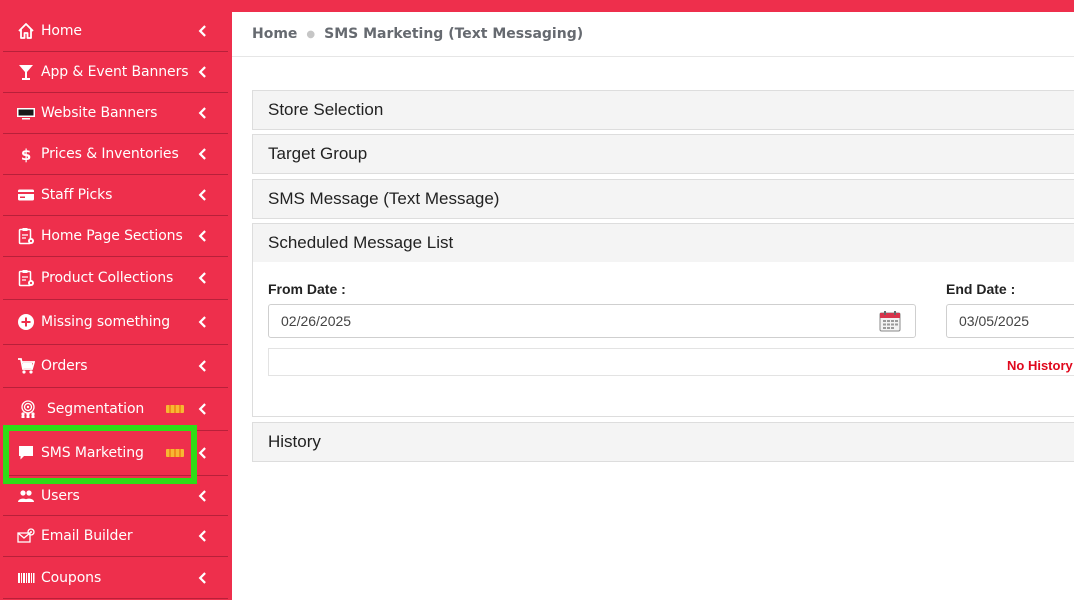  Describe the element at coordinates (384, 198) in the screenshot. I see `panel-title: SMS Message (Text Message)` at that location.